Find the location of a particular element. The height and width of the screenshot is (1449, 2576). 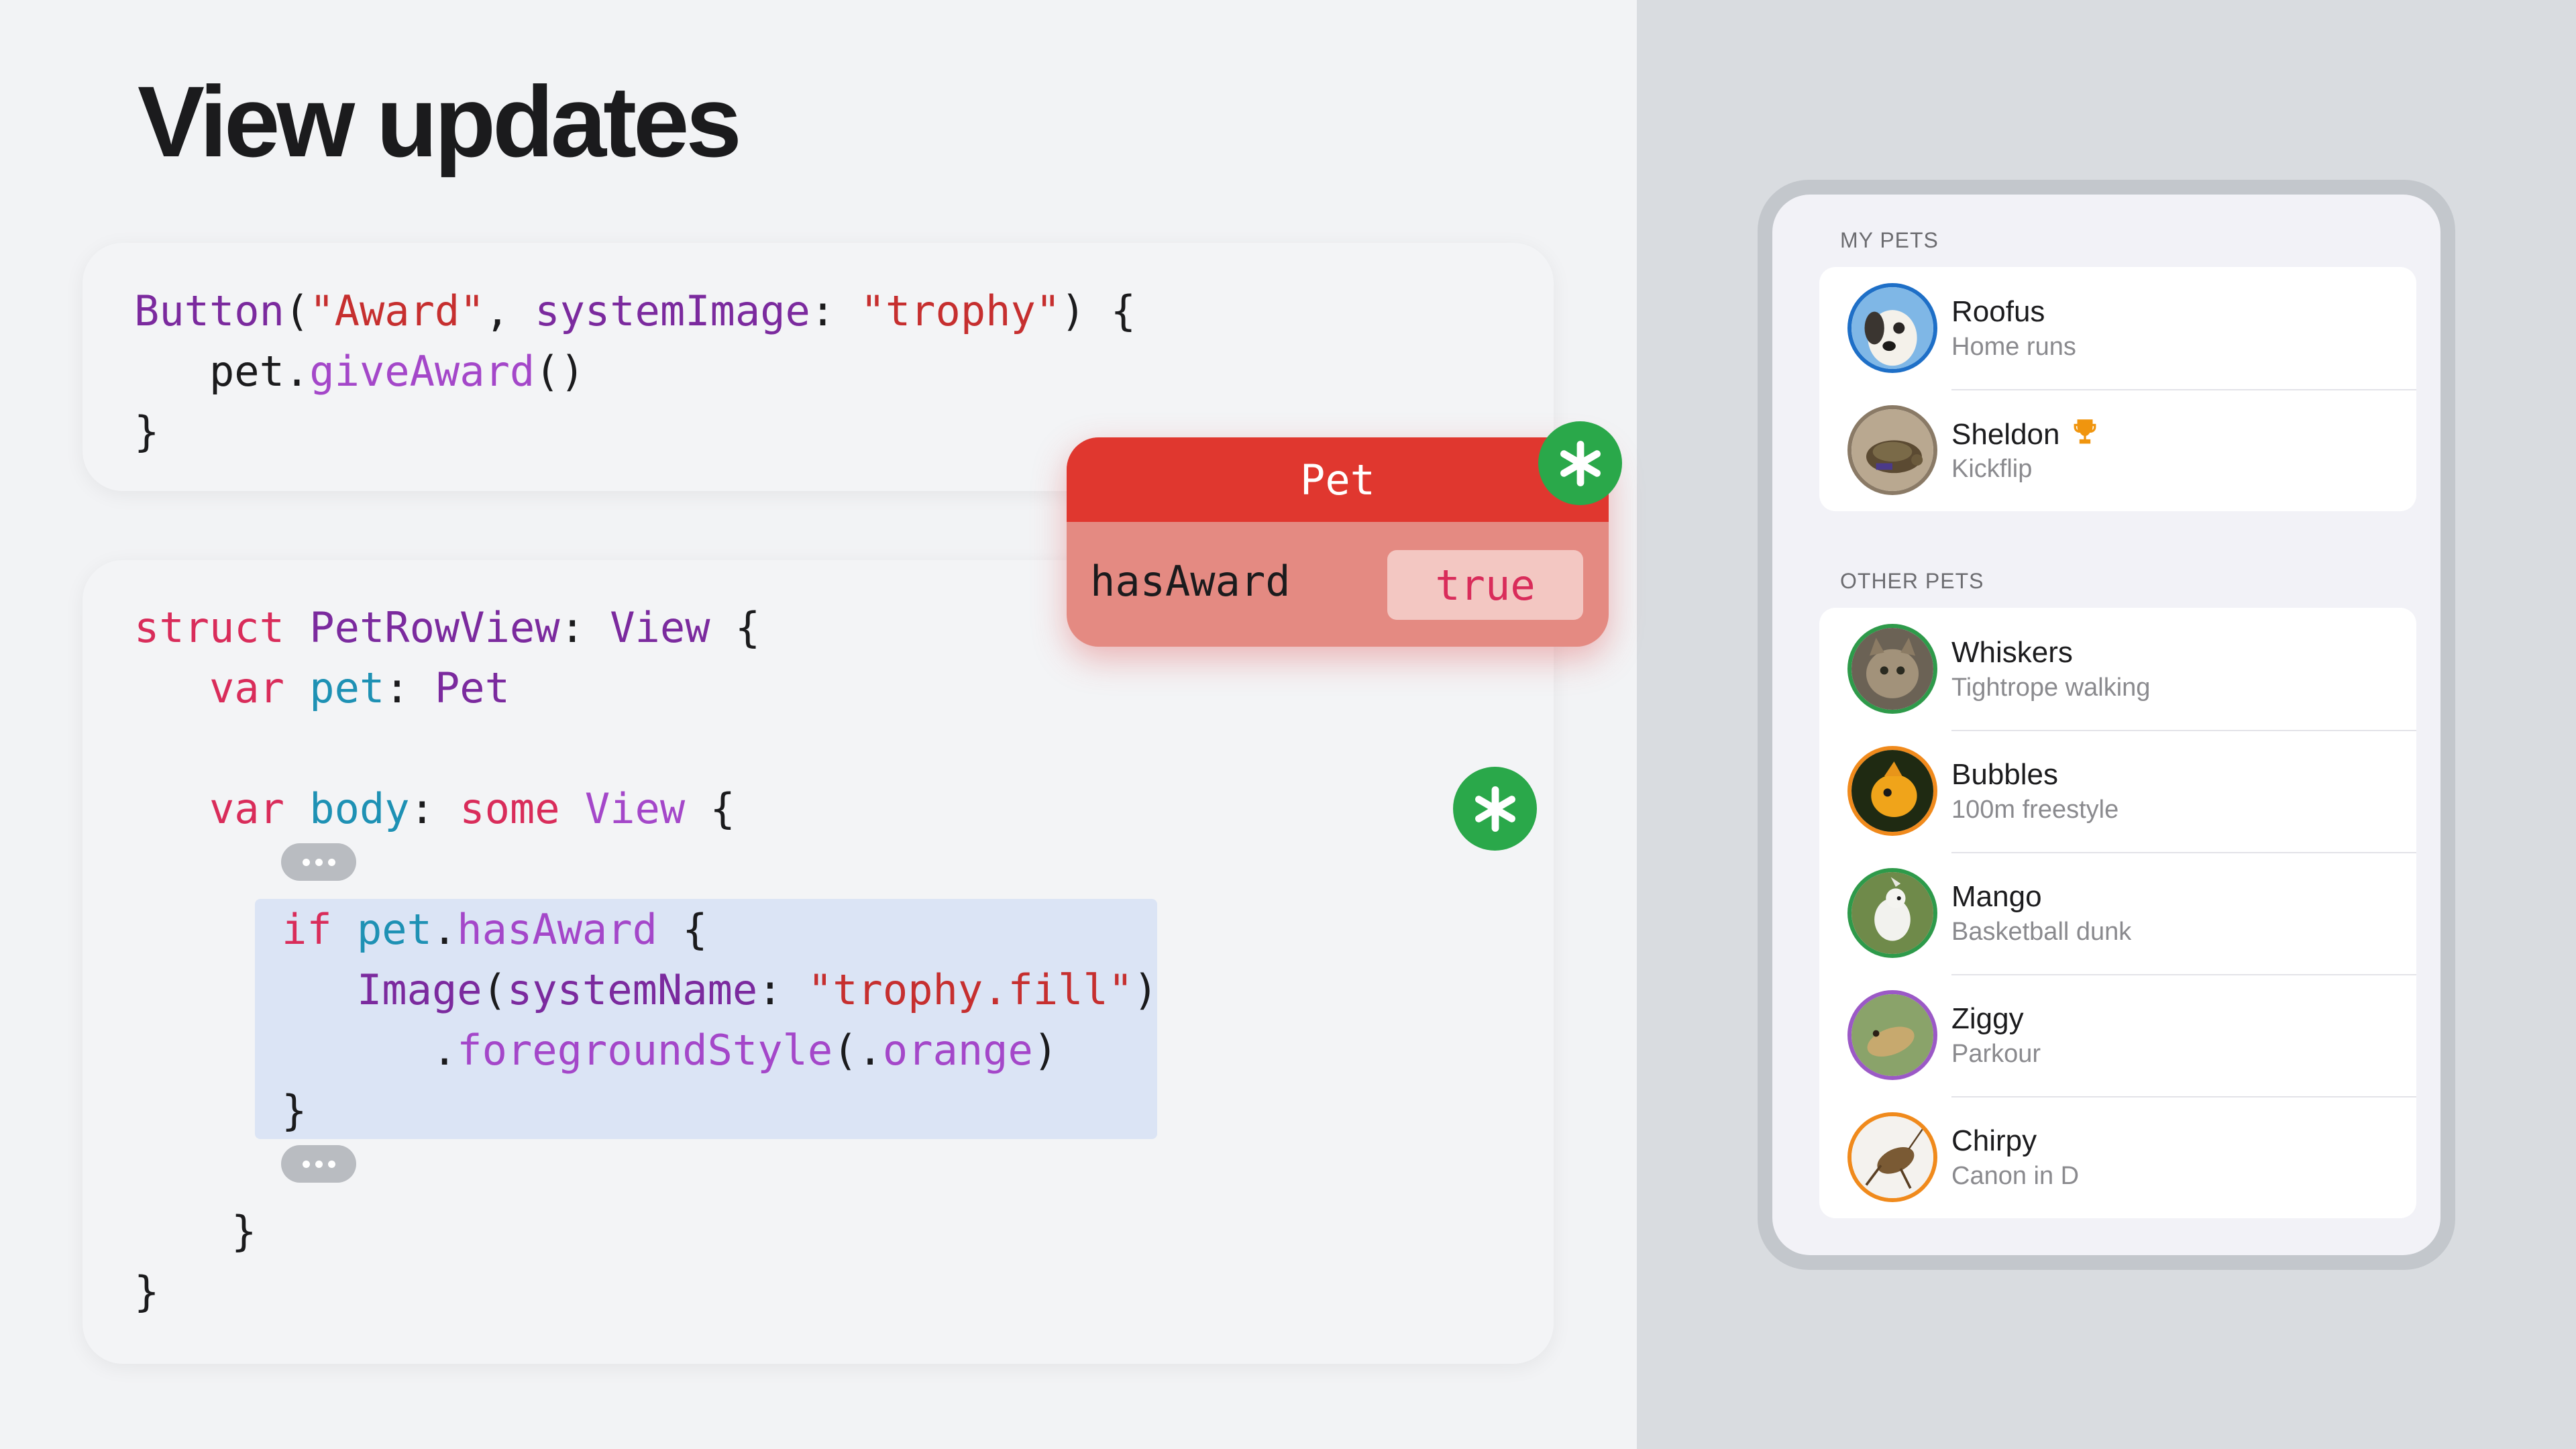

pet-name: Mango is located at coordinates (1996, 896).